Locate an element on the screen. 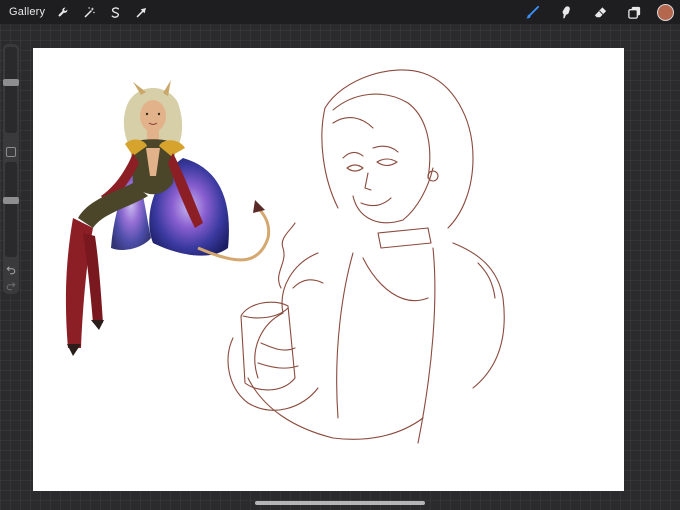 The width and height of the screenshot is (680, 510). scarf is located at coordinates (395, 279).